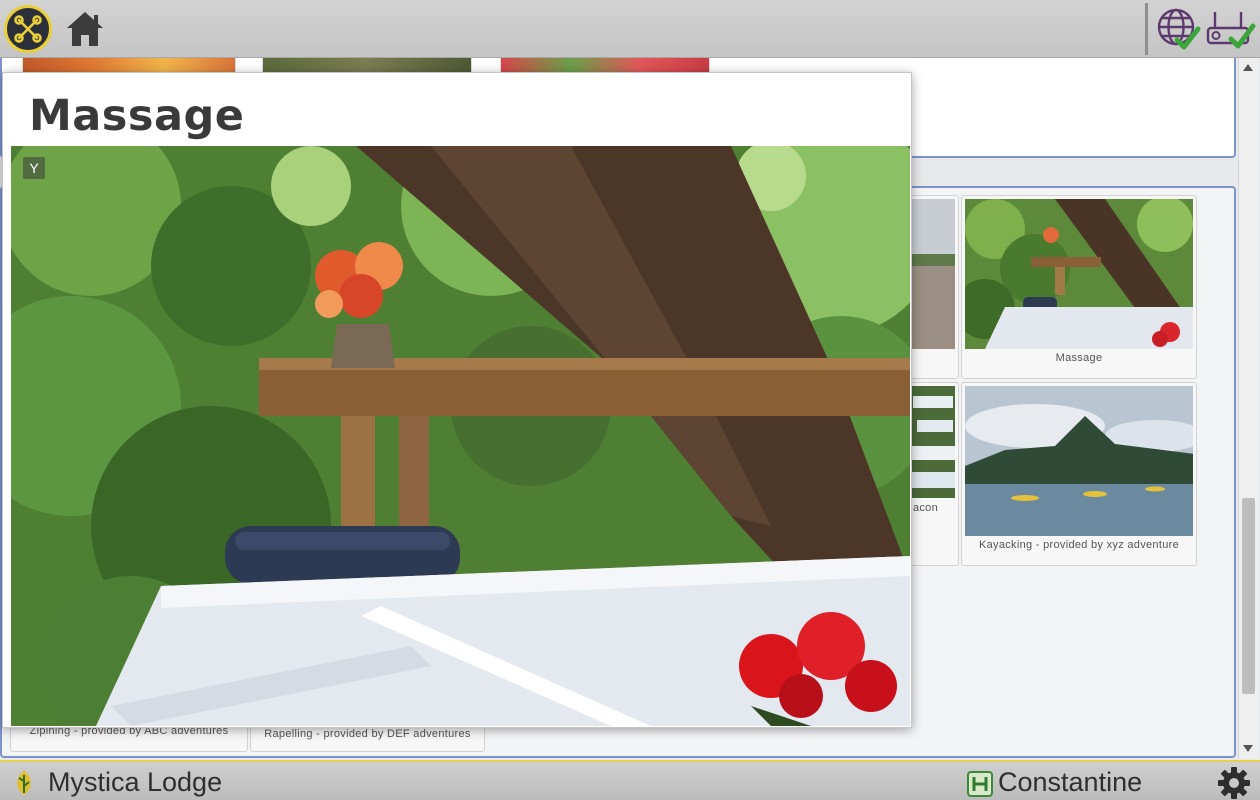  I want to click on globe-check-icon, so click(1179, 29).